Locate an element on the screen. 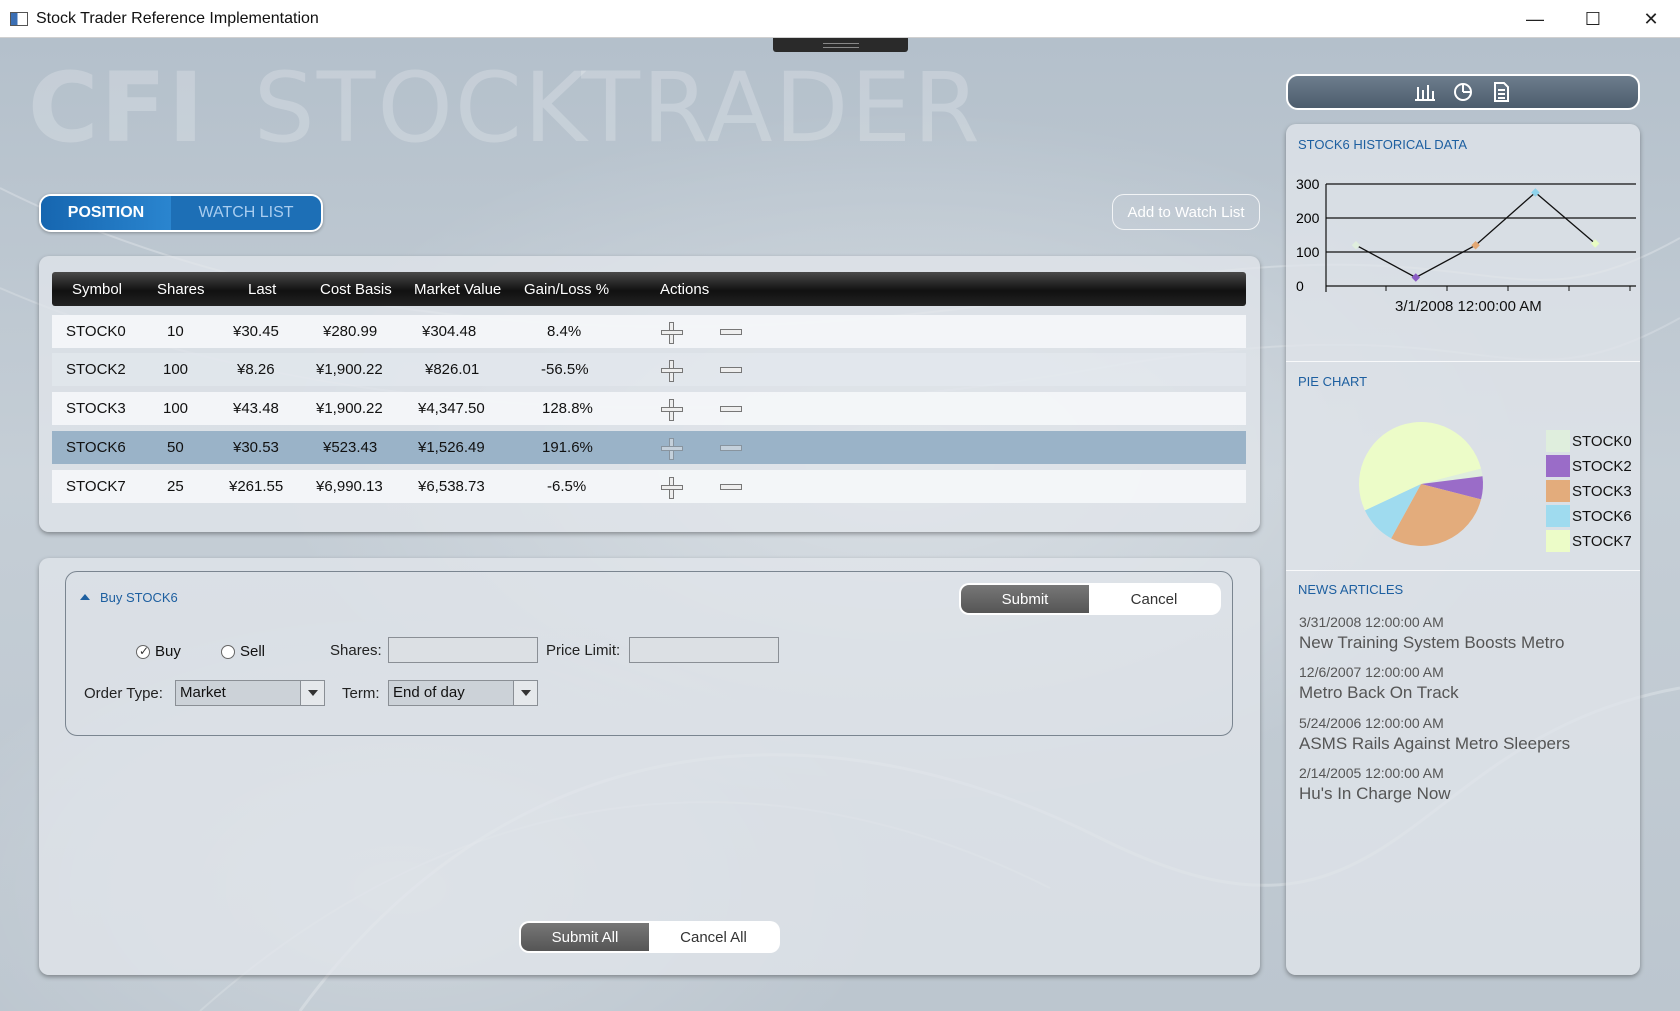  collapse-caret-icon is located at coordinates (85, 597).